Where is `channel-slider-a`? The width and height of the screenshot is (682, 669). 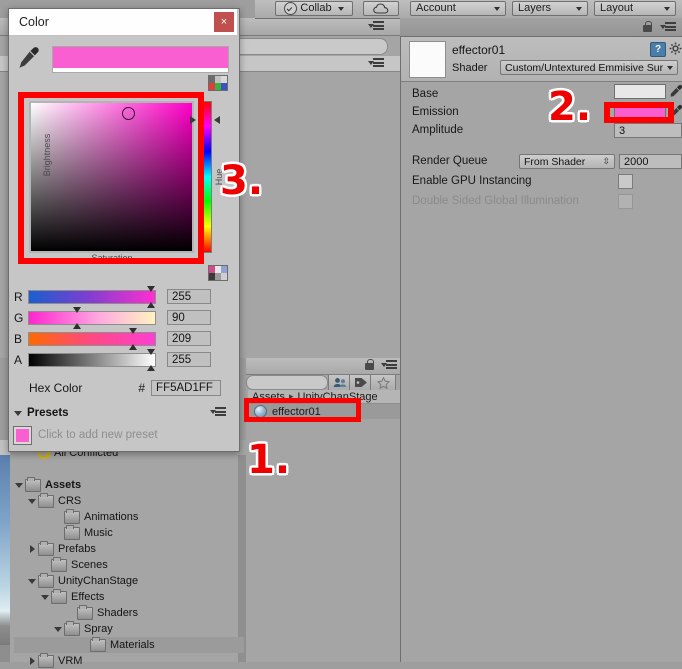
channel-slider-a is located at coordinates (92, 359).